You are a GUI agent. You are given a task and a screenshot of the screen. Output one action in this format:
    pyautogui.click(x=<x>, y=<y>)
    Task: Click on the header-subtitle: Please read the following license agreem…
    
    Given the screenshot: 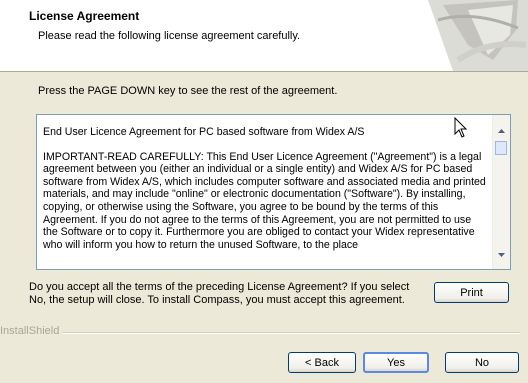 What is the action you would take?
    pyautogui.click(x=169, y=36)
    